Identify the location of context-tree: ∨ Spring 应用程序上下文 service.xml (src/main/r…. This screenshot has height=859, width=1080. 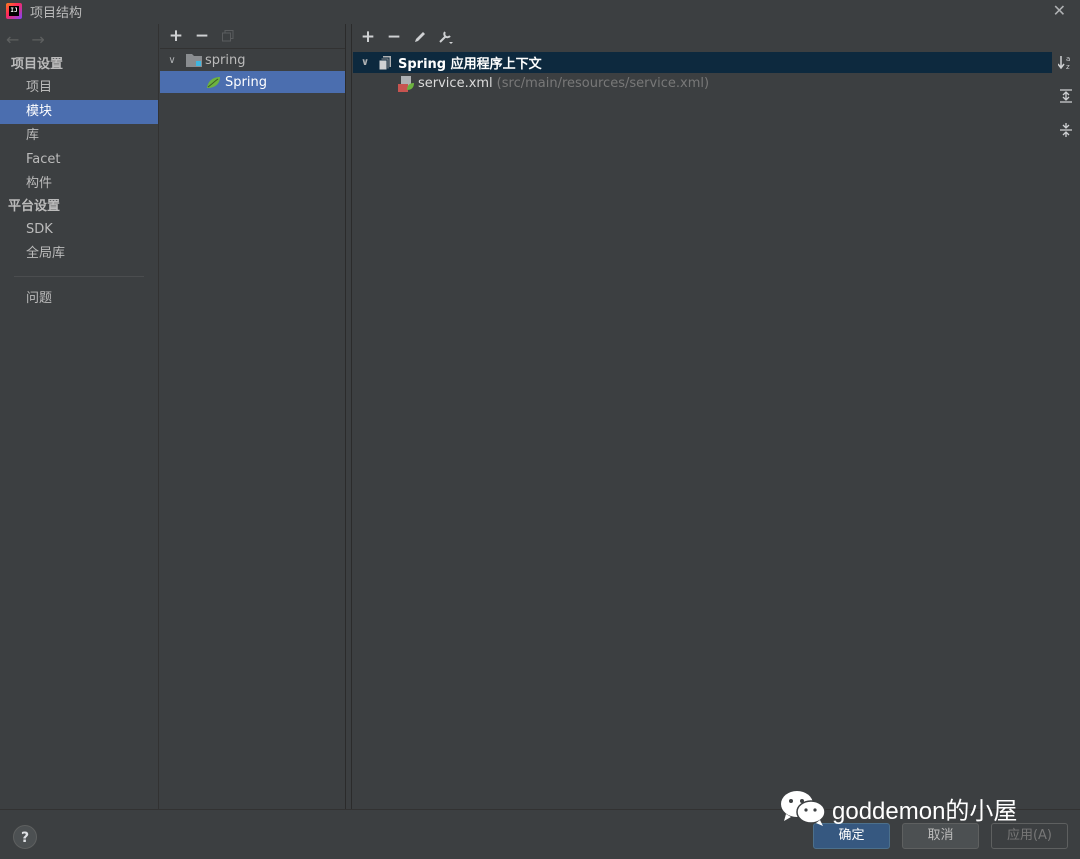
(702, 73).